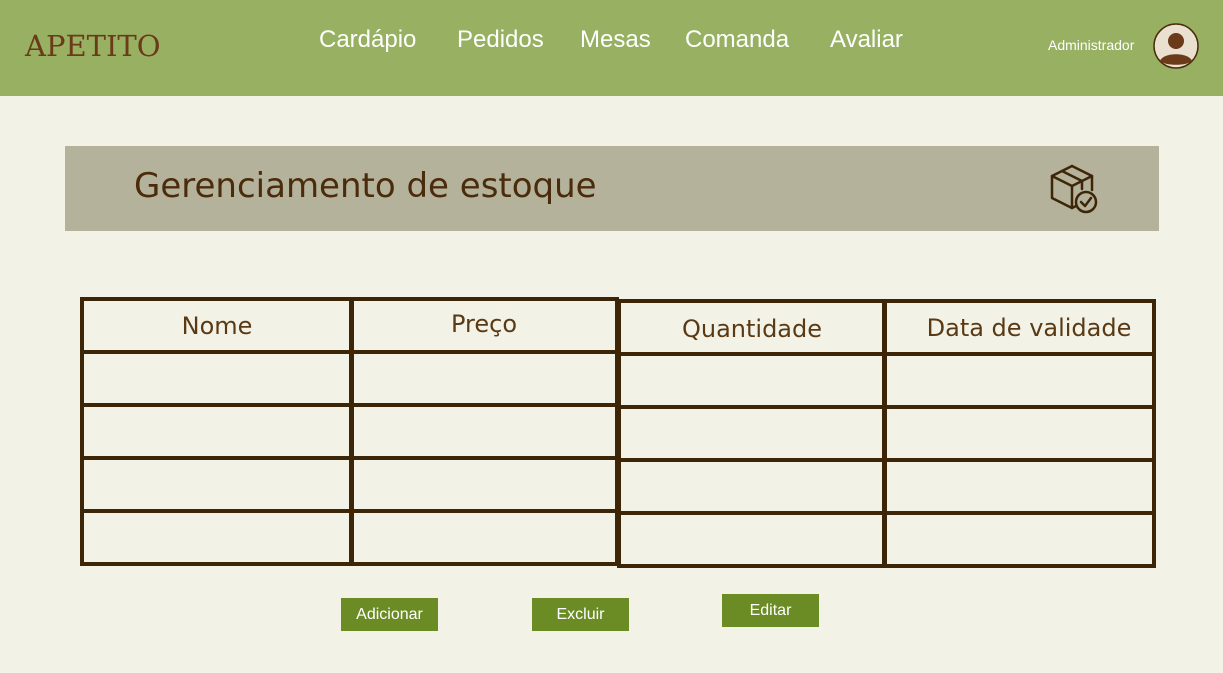 This screenshot has width=1223, height=673. What do you see at coordinates (365, 186) in the screenshot?
I see `page-title: Gerenciamento de estoque` at bounding box center [365, 186].